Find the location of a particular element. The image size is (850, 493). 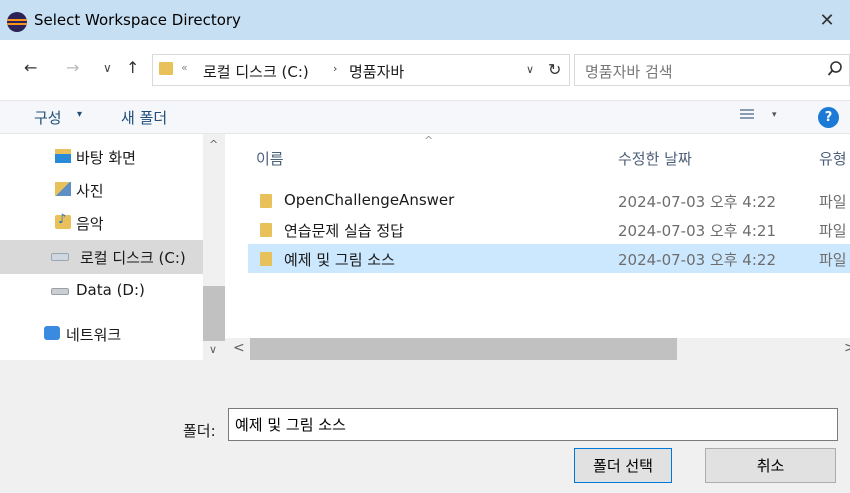

sidebar-item-data-drive: Data (D:) is located at coordinates (101, 291).